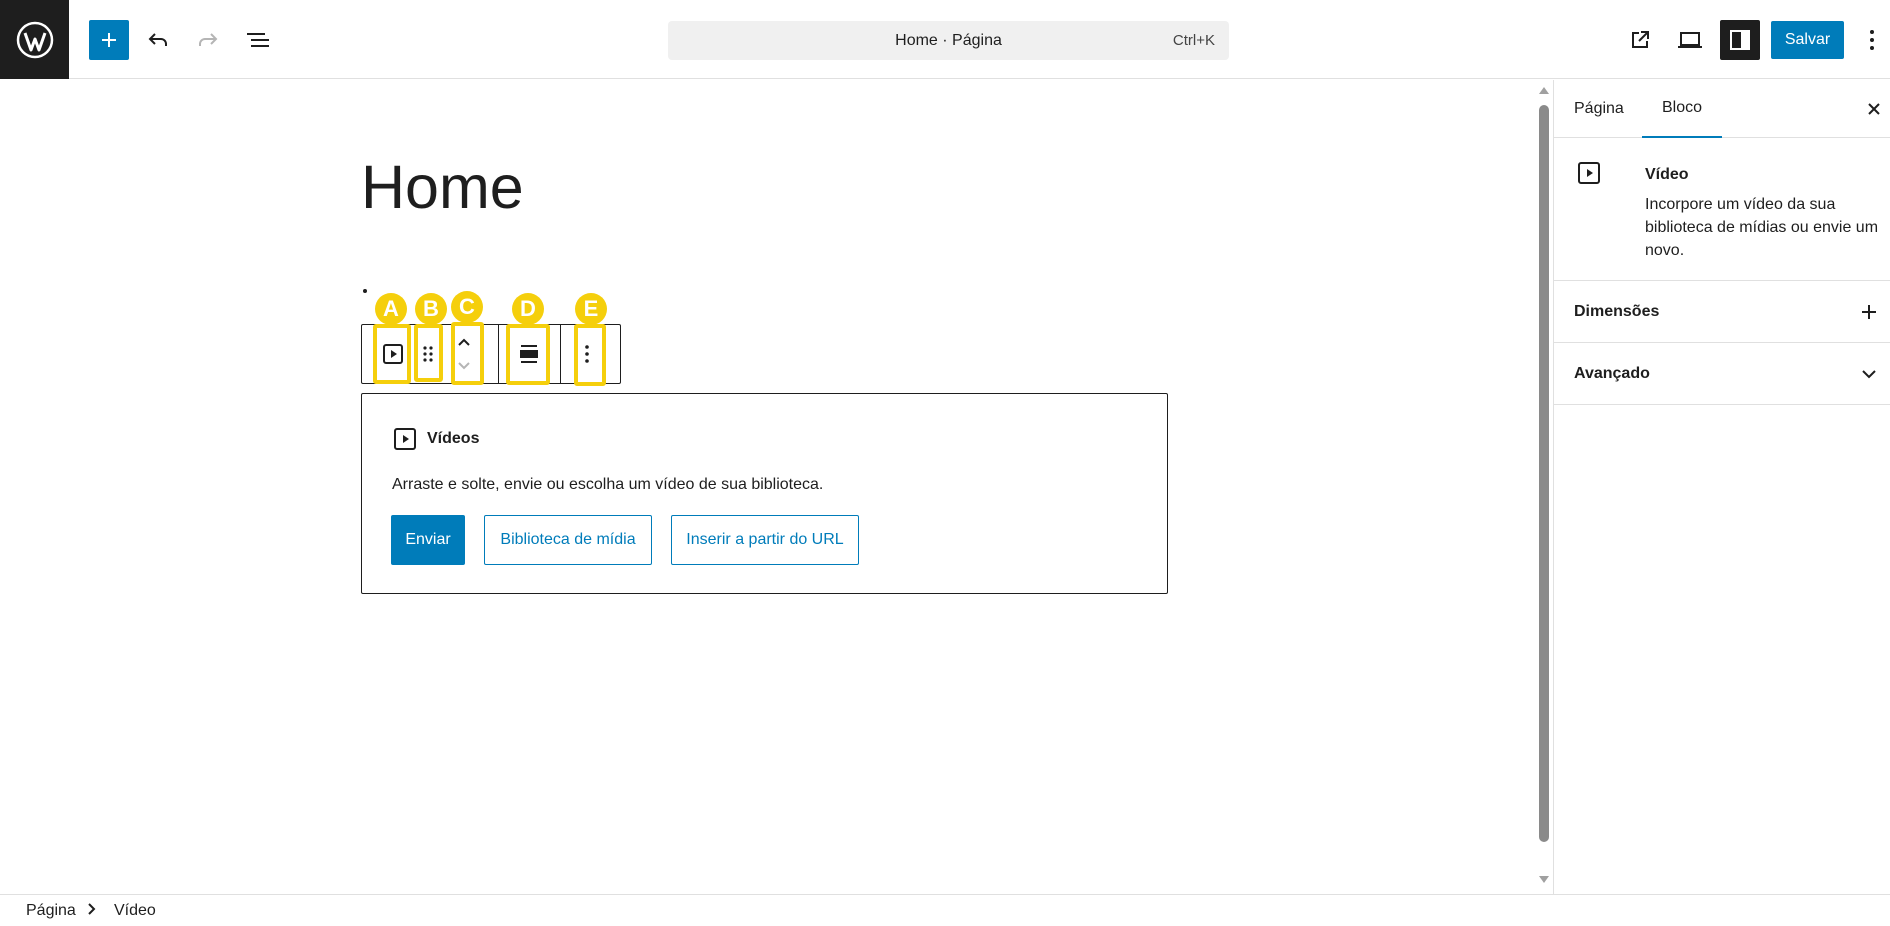 This screenshot has width=1890, height=926. What do you see at coordinates (1617, 311) in the screenshot?
I see `dimensions-panel-title: Dimensões` at bounding box center [1617, 311].